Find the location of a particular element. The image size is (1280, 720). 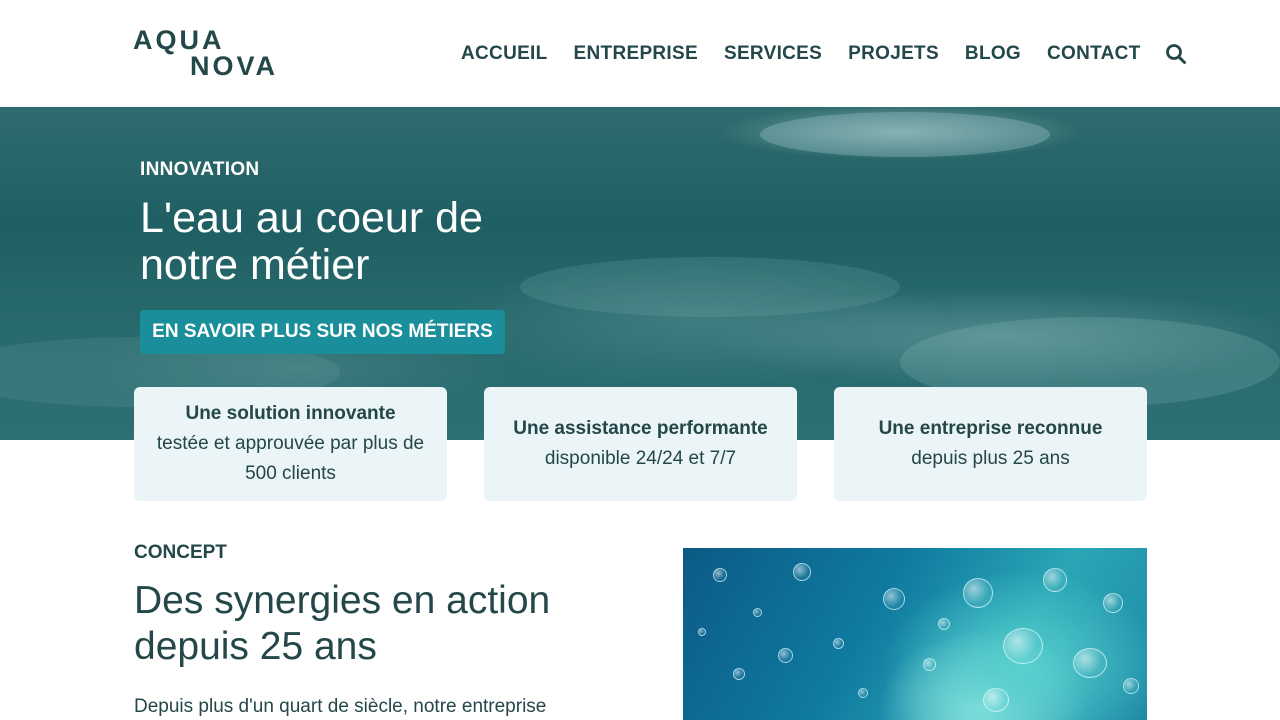

feature-title: Une assistance performante is located at coordinates (640, 428).